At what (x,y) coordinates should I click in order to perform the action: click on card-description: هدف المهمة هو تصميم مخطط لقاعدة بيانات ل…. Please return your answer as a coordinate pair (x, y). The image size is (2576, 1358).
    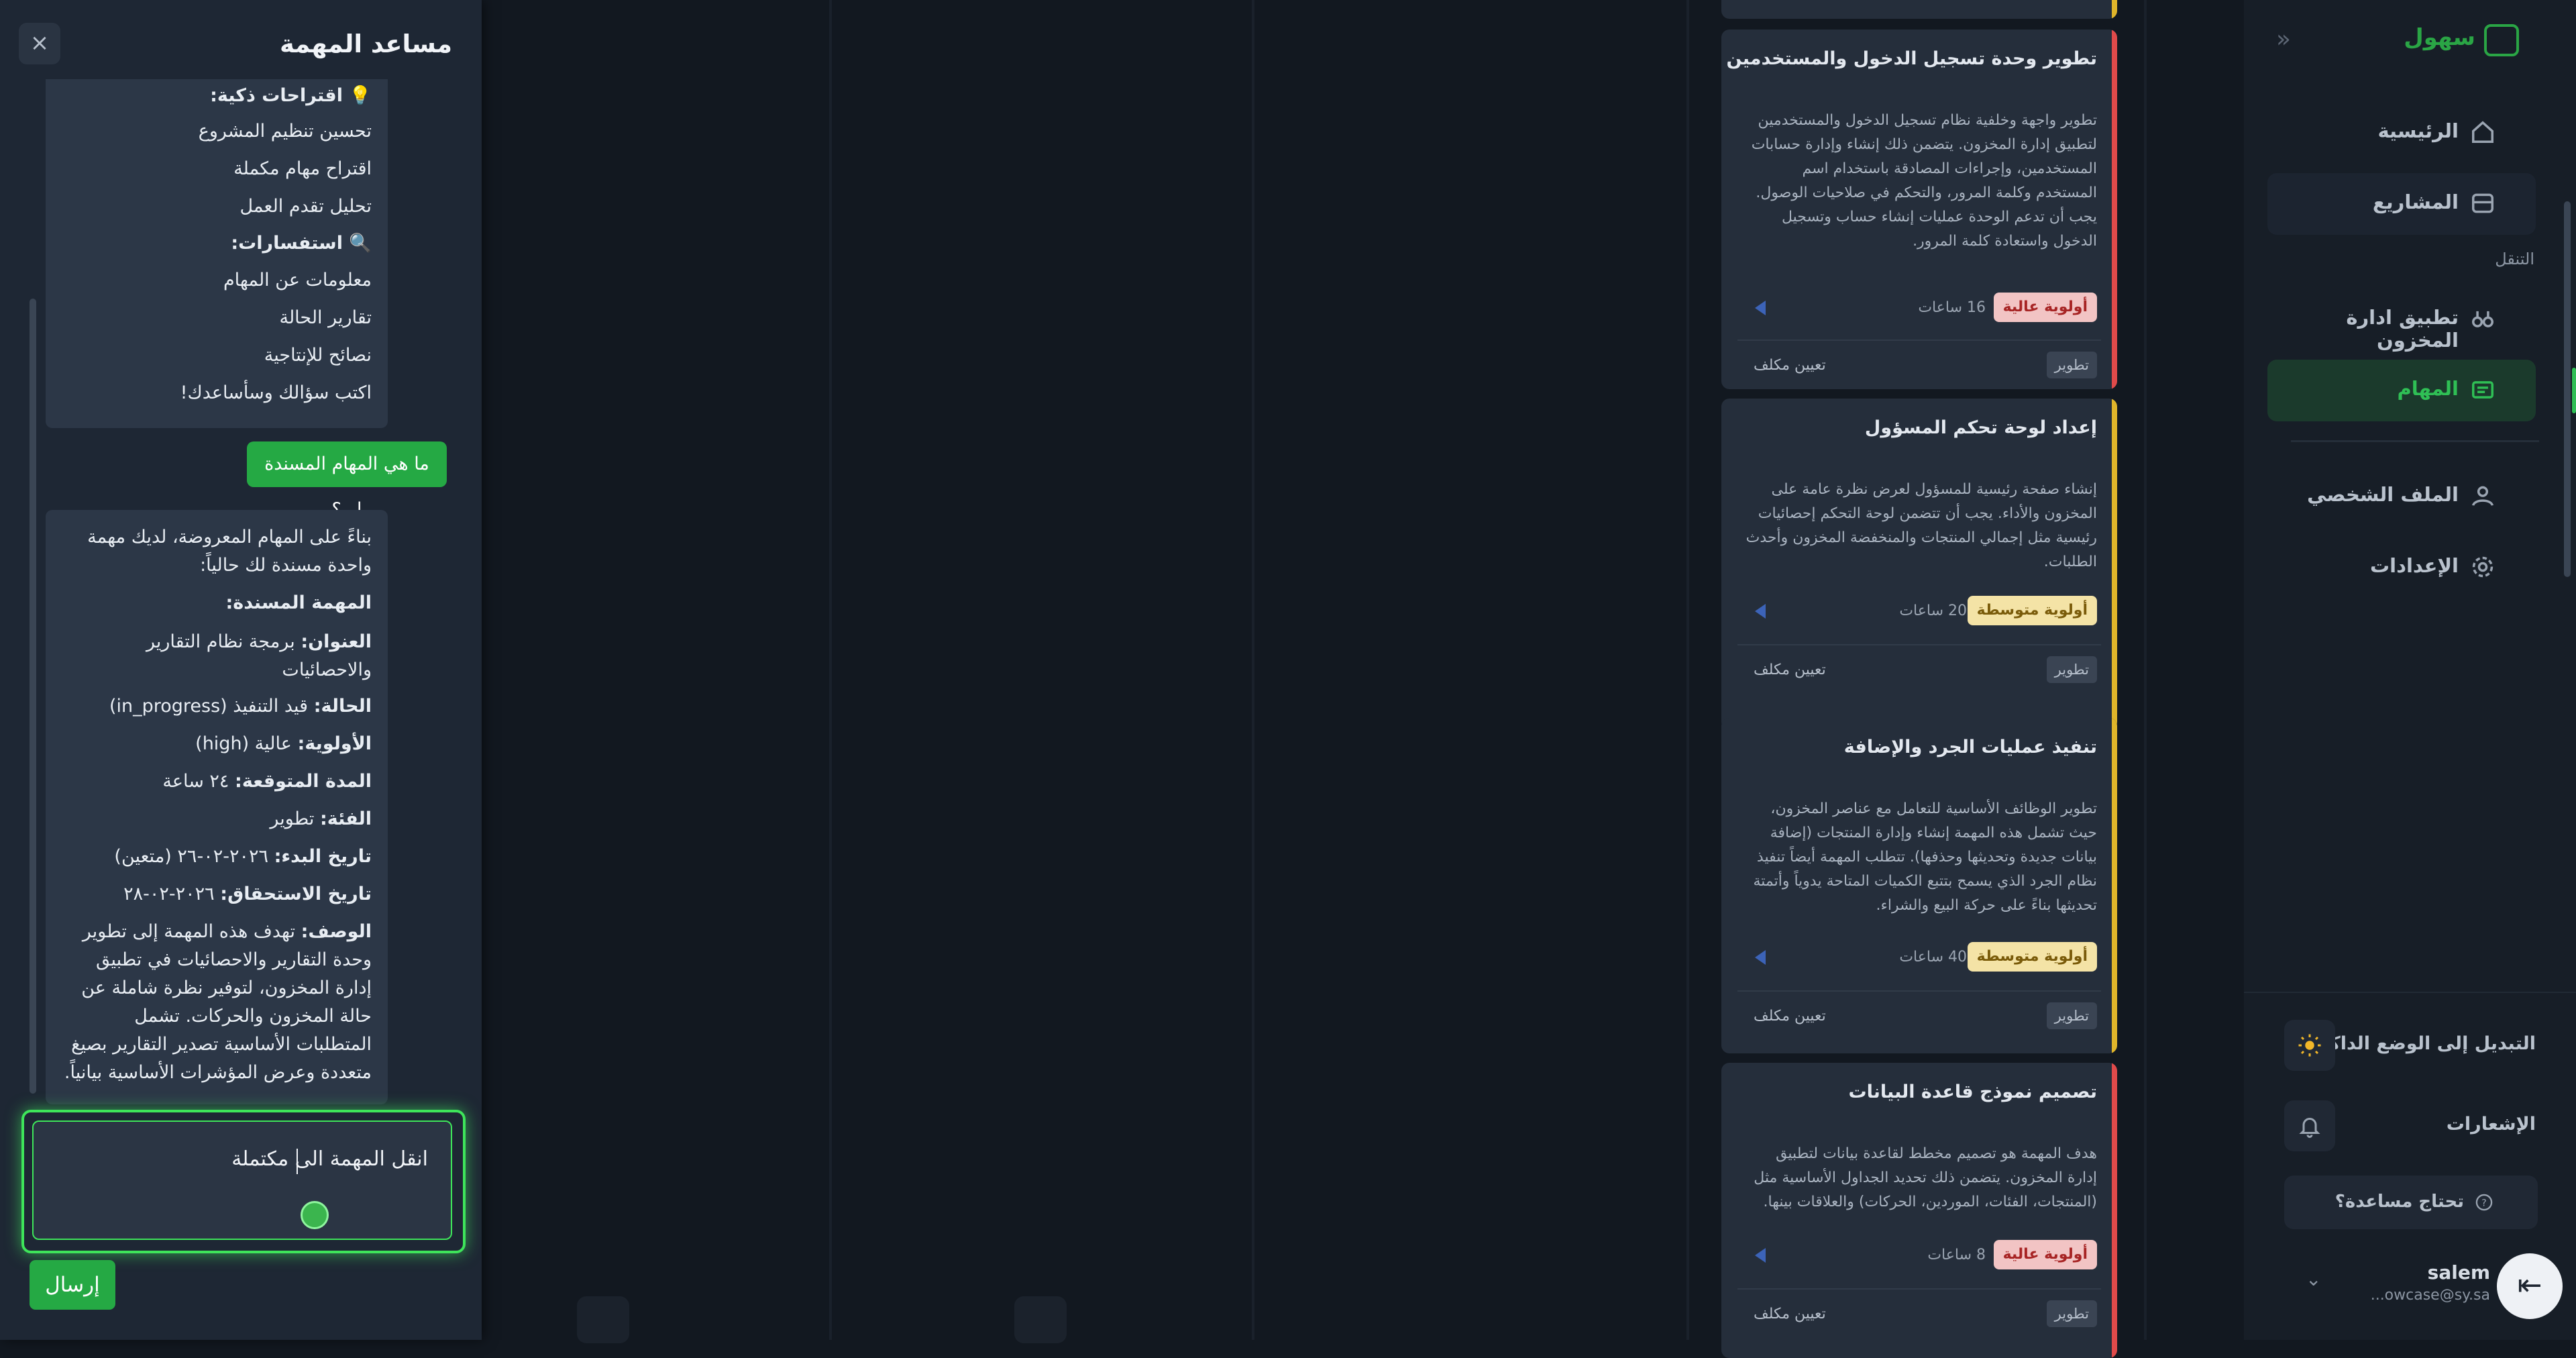
    Looking at the image, I should click on (1925, 1178).